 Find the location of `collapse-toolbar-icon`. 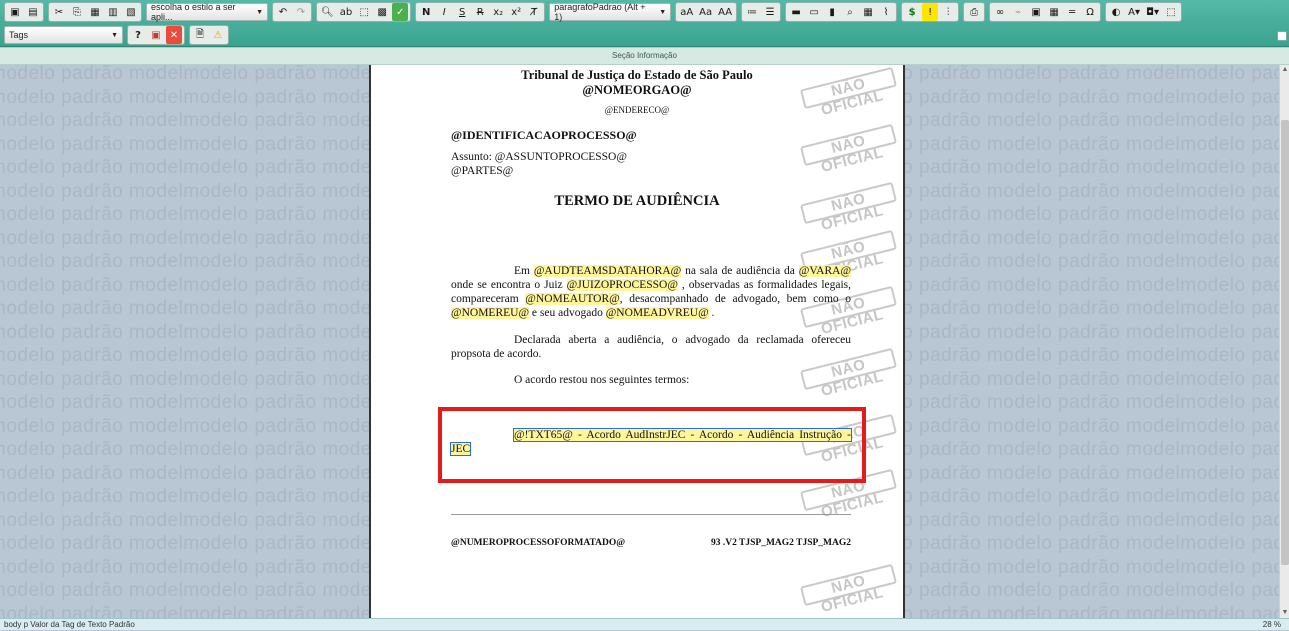

collapse-toolbar-icon is located at coordinates (1282, 36).